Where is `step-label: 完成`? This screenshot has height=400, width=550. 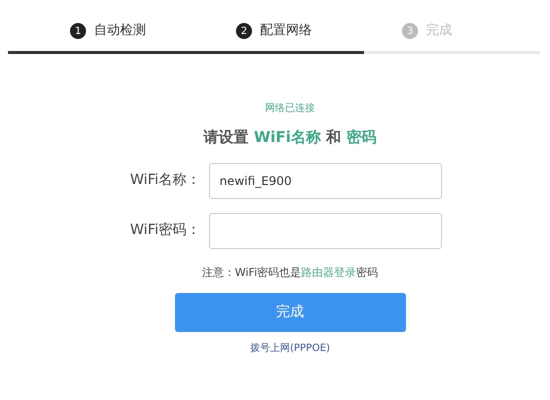
step-label: 完成 is located at coordinates (439, 31).